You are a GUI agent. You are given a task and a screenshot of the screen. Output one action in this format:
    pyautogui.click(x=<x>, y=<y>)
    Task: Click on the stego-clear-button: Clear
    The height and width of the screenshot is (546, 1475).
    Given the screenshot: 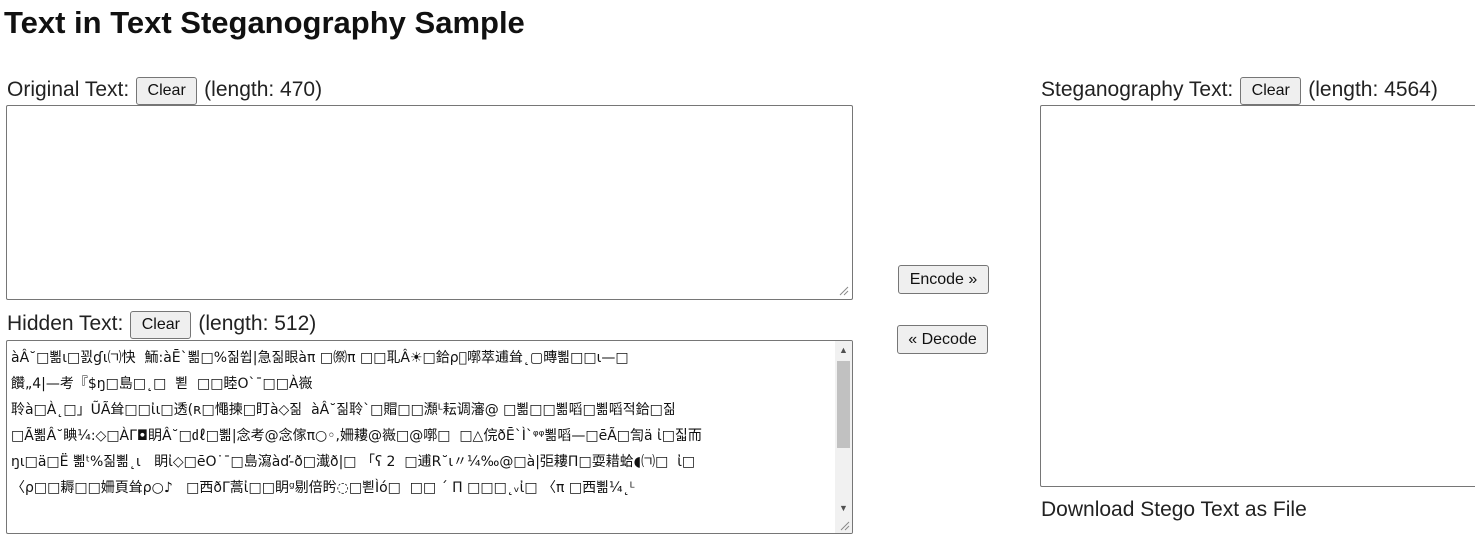 What is the action you would take?
    pyautogui.click(x=1271, y=91)
    